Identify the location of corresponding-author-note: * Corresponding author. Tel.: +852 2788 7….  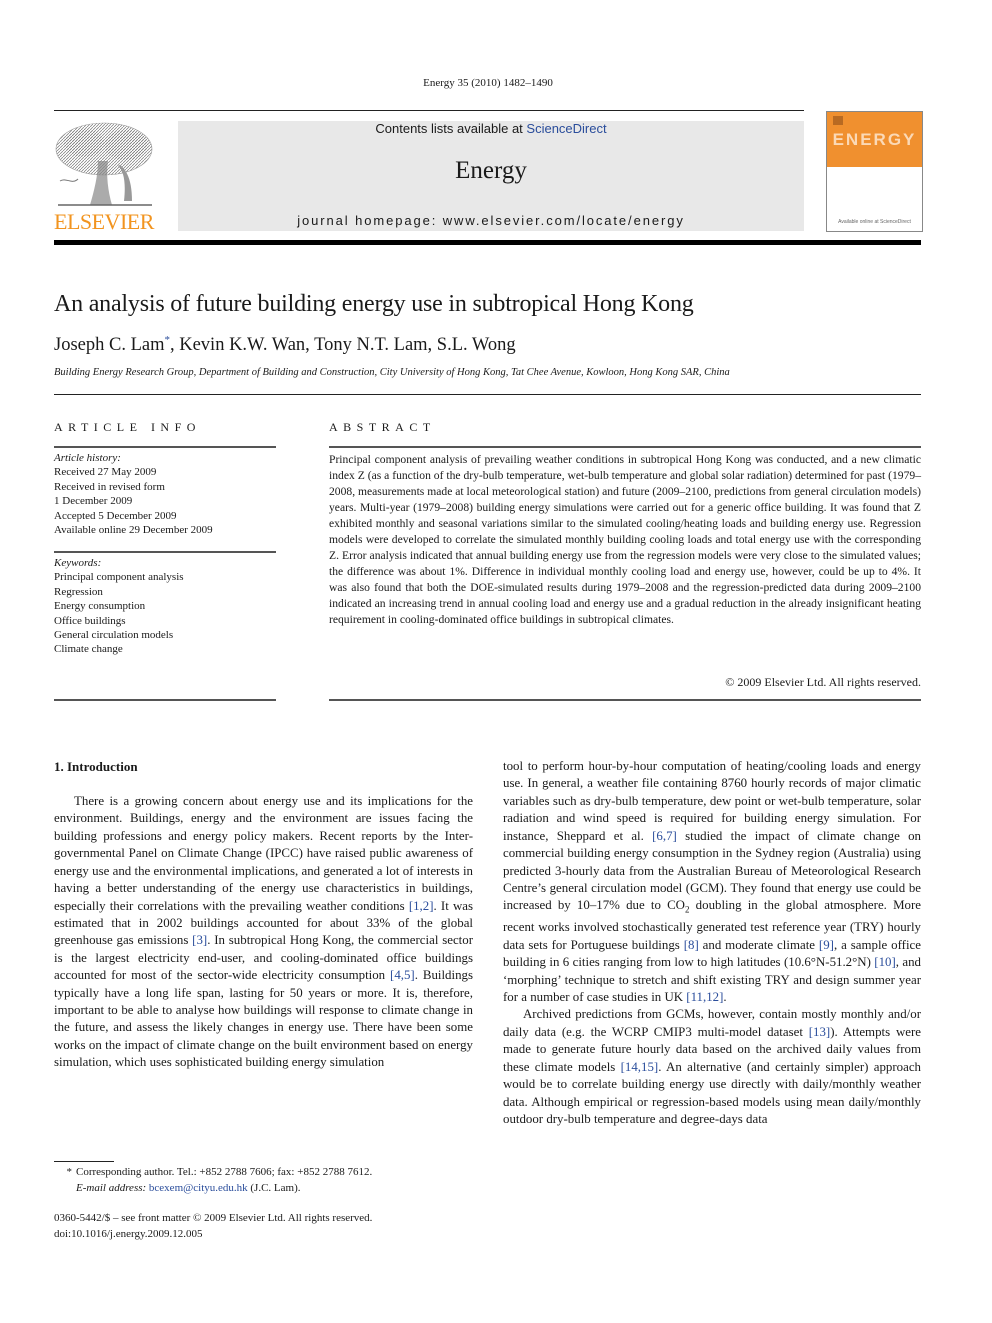
(213, 1173).